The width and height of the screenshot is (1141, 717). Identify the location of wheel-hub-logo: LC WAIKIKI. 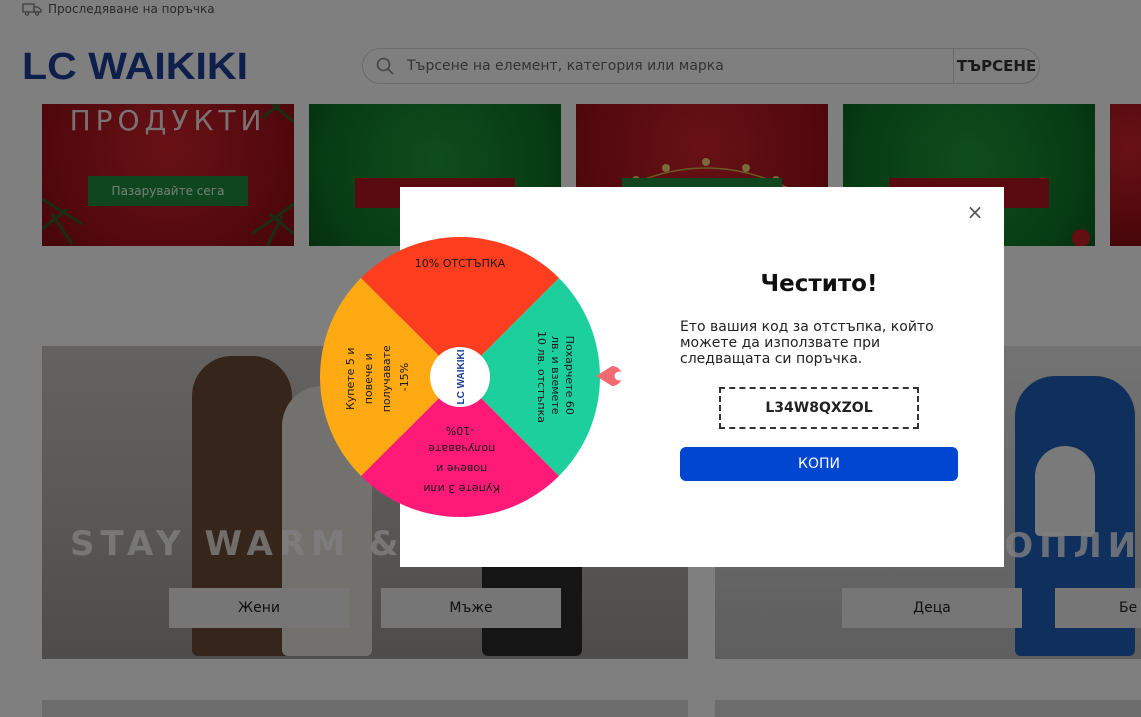
(461, 376).